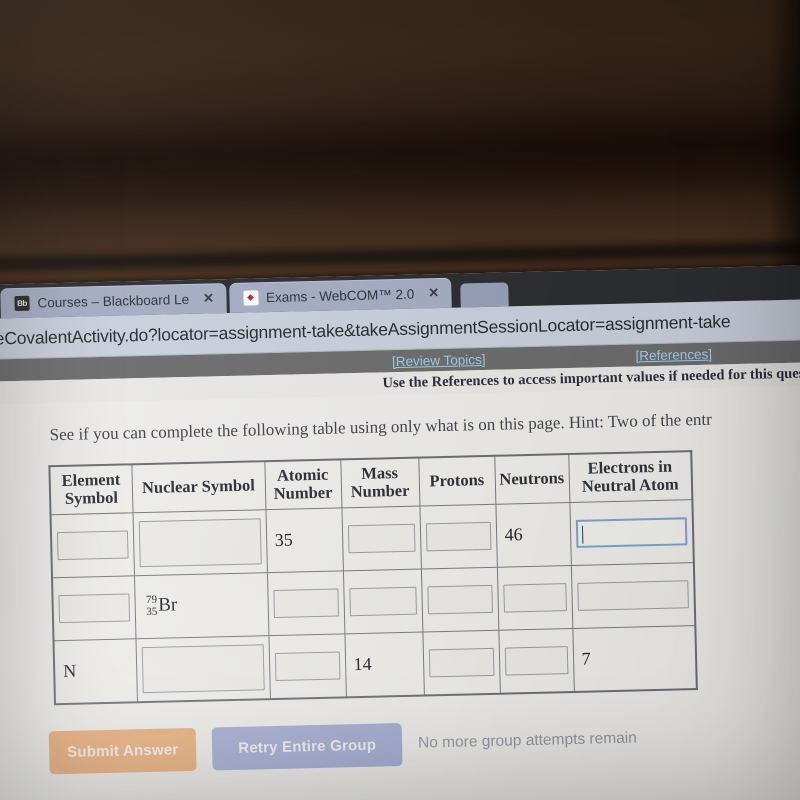 The image size is (800, 800). I want to click on input-element-symbol-row2, so click(94, 608).